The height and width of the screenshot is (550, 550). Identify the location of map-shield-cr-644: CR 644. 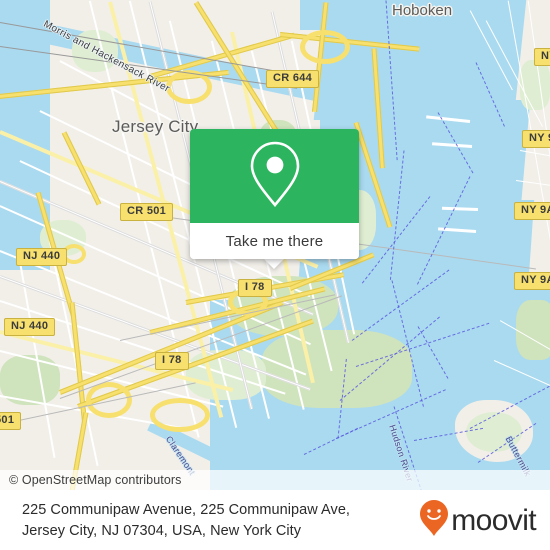
(293, 79).